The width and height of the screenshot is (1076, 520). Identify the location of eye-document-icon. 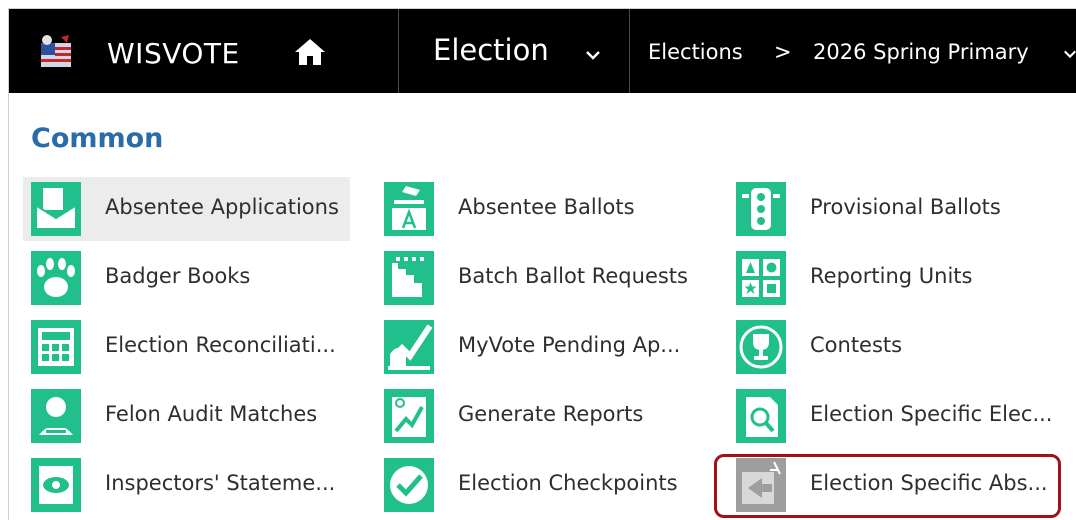
(56, 485).